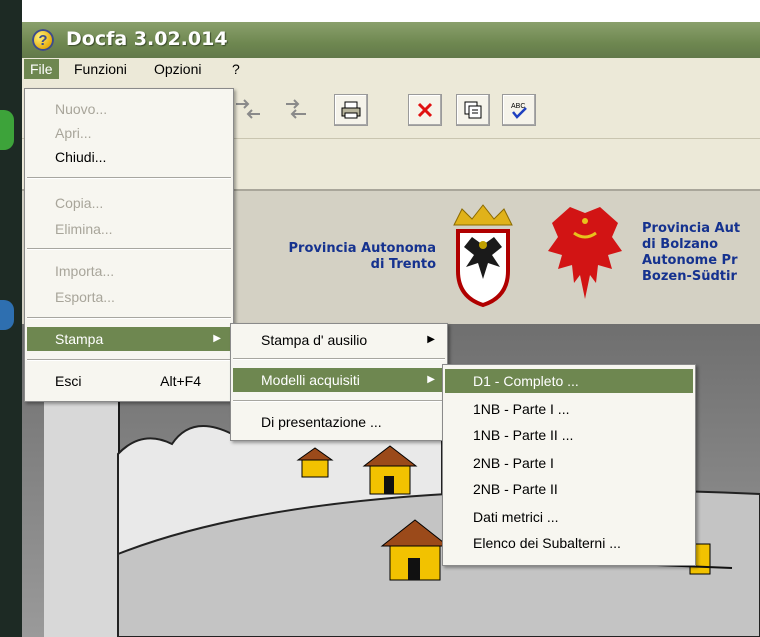 The image size is (760, 637). What do you see at coordinates (180, 381) in the screenshot?
I see `esci-shortcut: Alt+F4` at bounding box center [180, 381].